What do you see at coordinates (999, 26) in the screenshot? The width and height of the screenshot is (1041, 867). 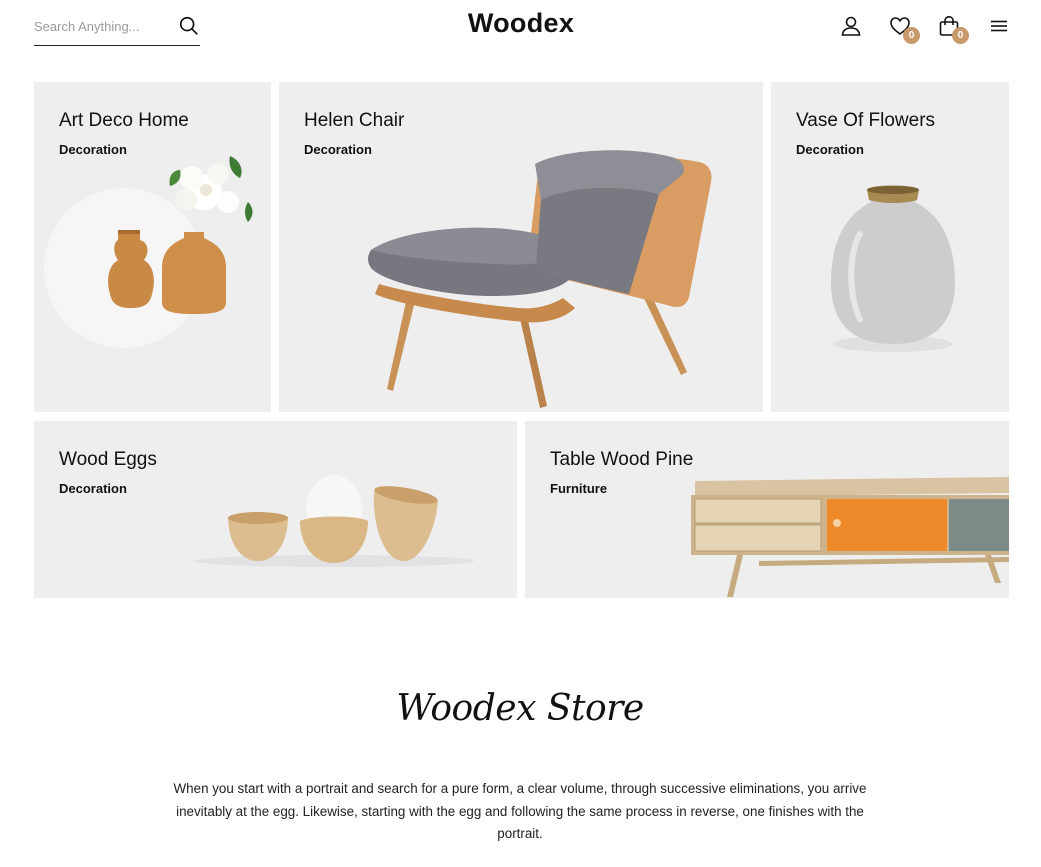 I see `menu-icon` at bounding box center [999, 26].